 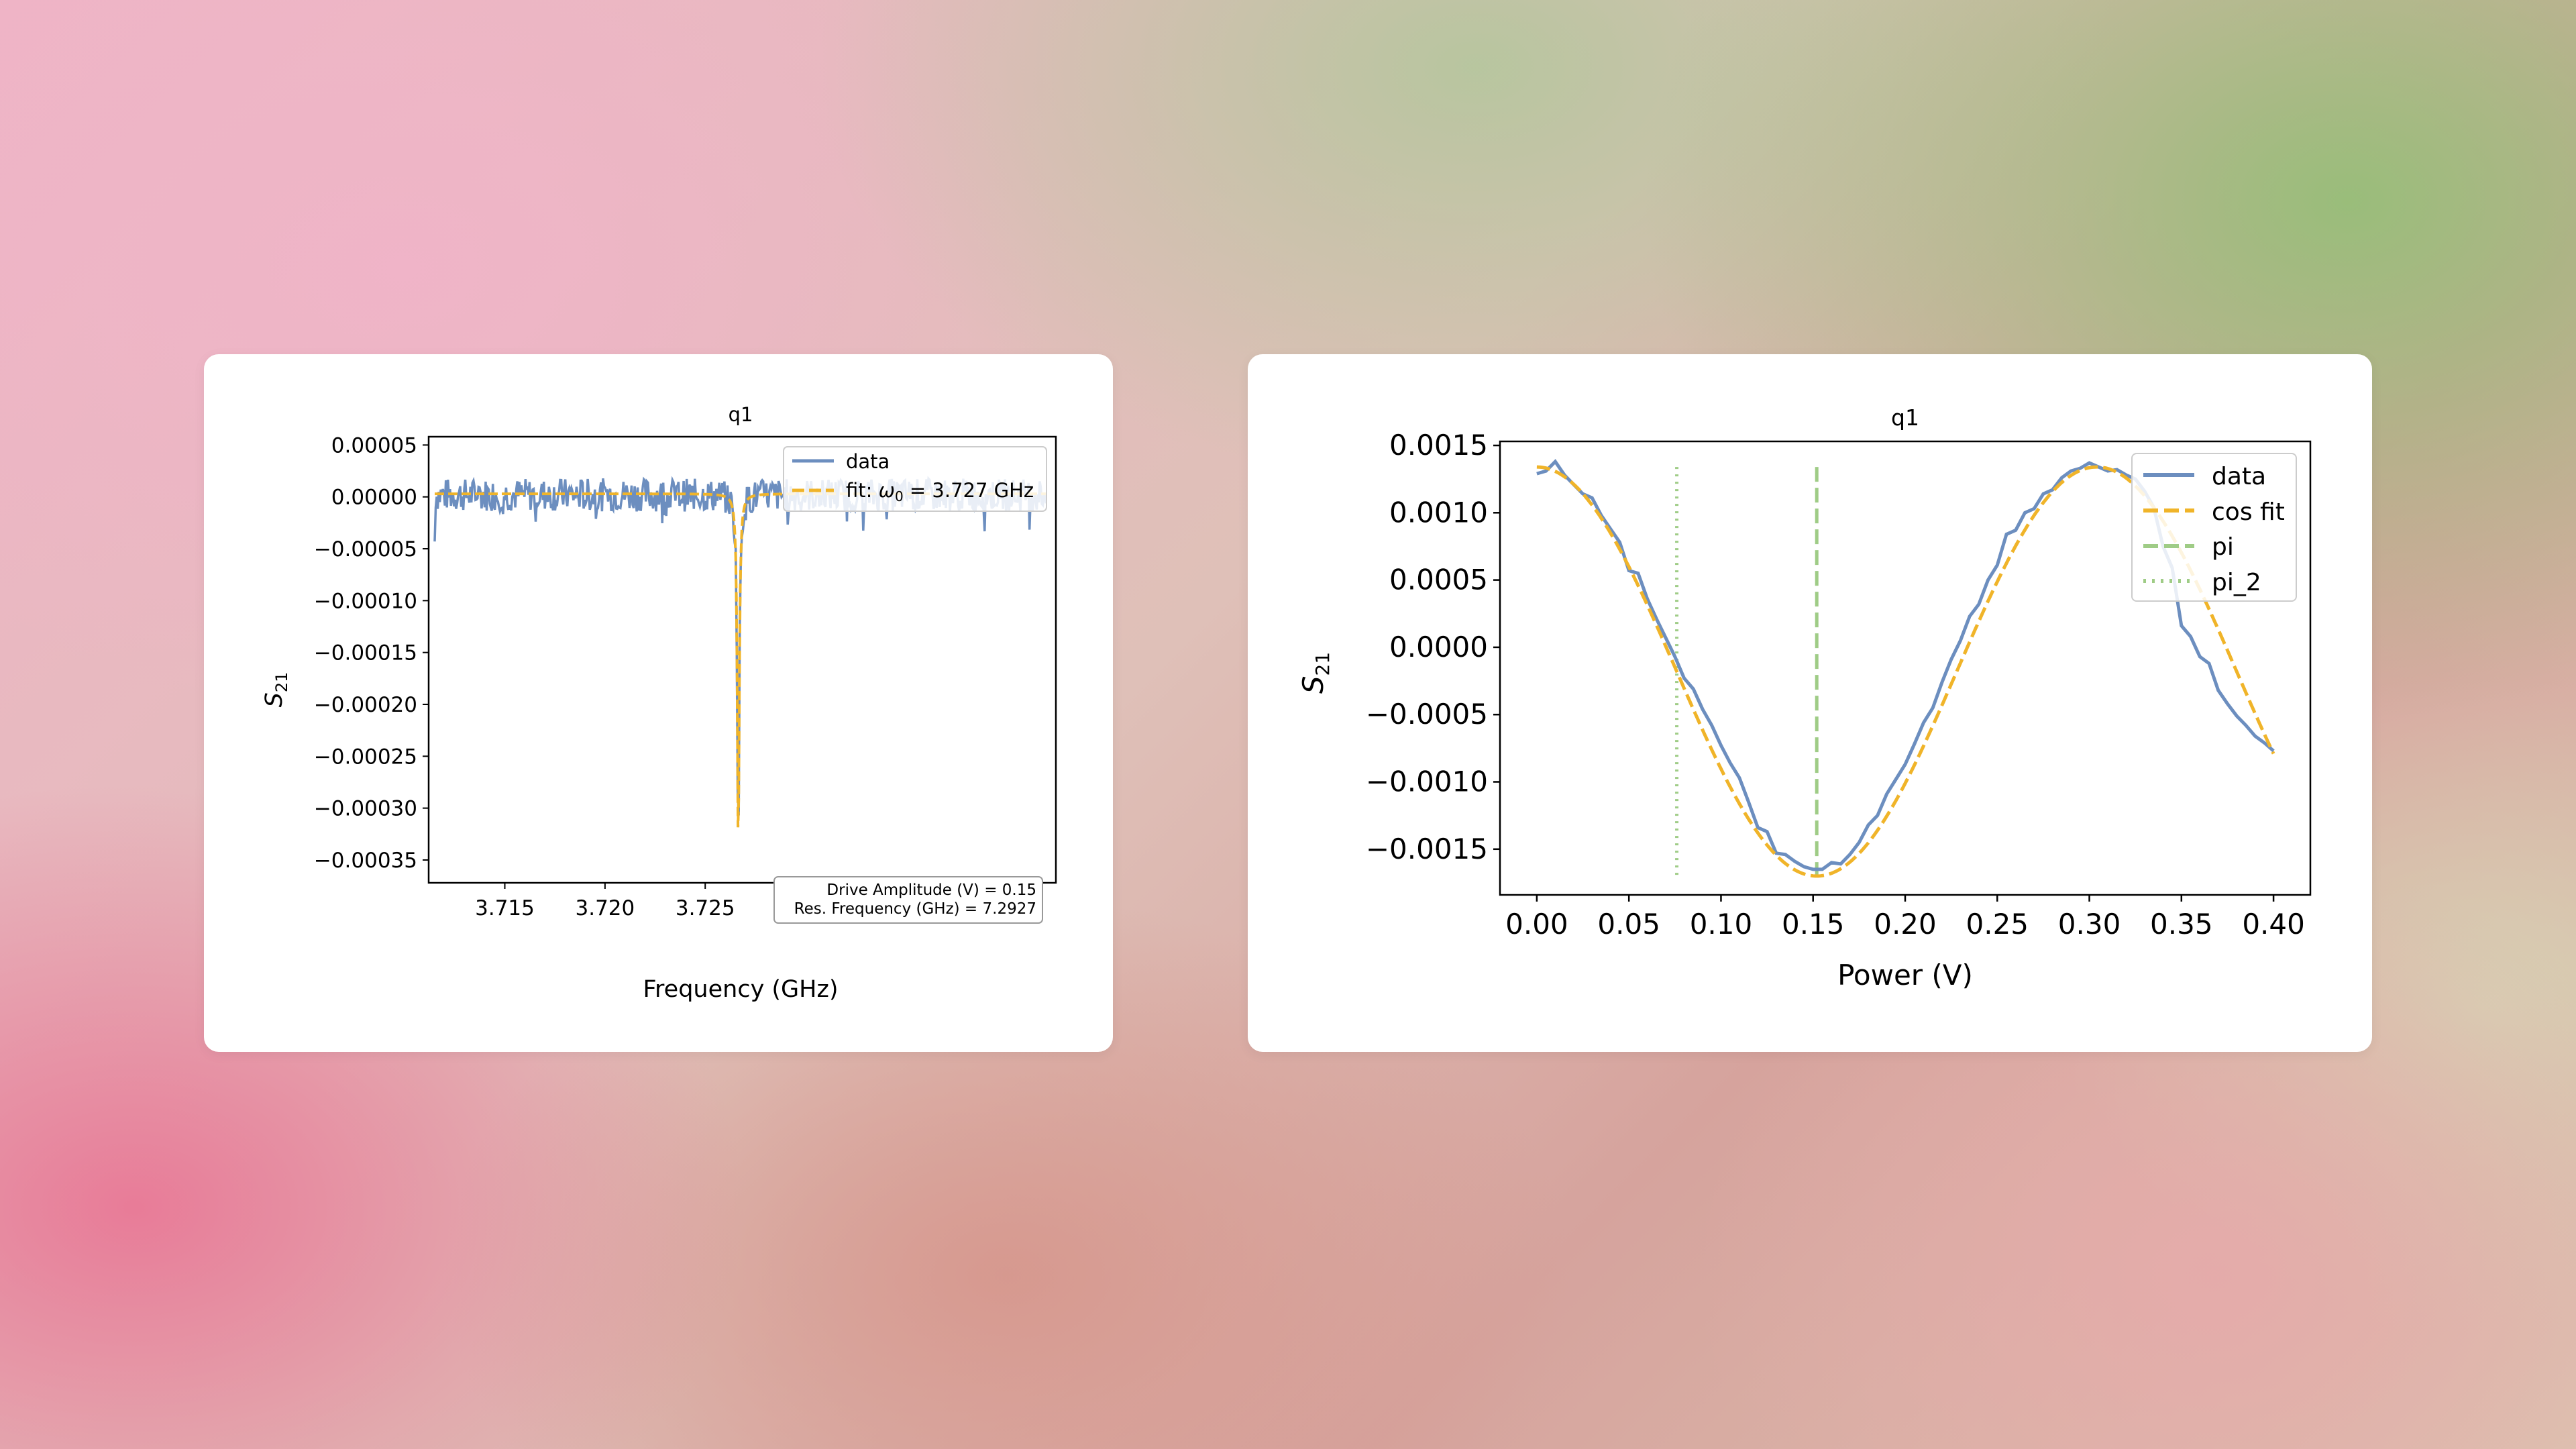 What do you see at coordinates (1905, 924) in the screenshot?
I see `x-tick-label: 0.20` at bounding box center [1905, 924].